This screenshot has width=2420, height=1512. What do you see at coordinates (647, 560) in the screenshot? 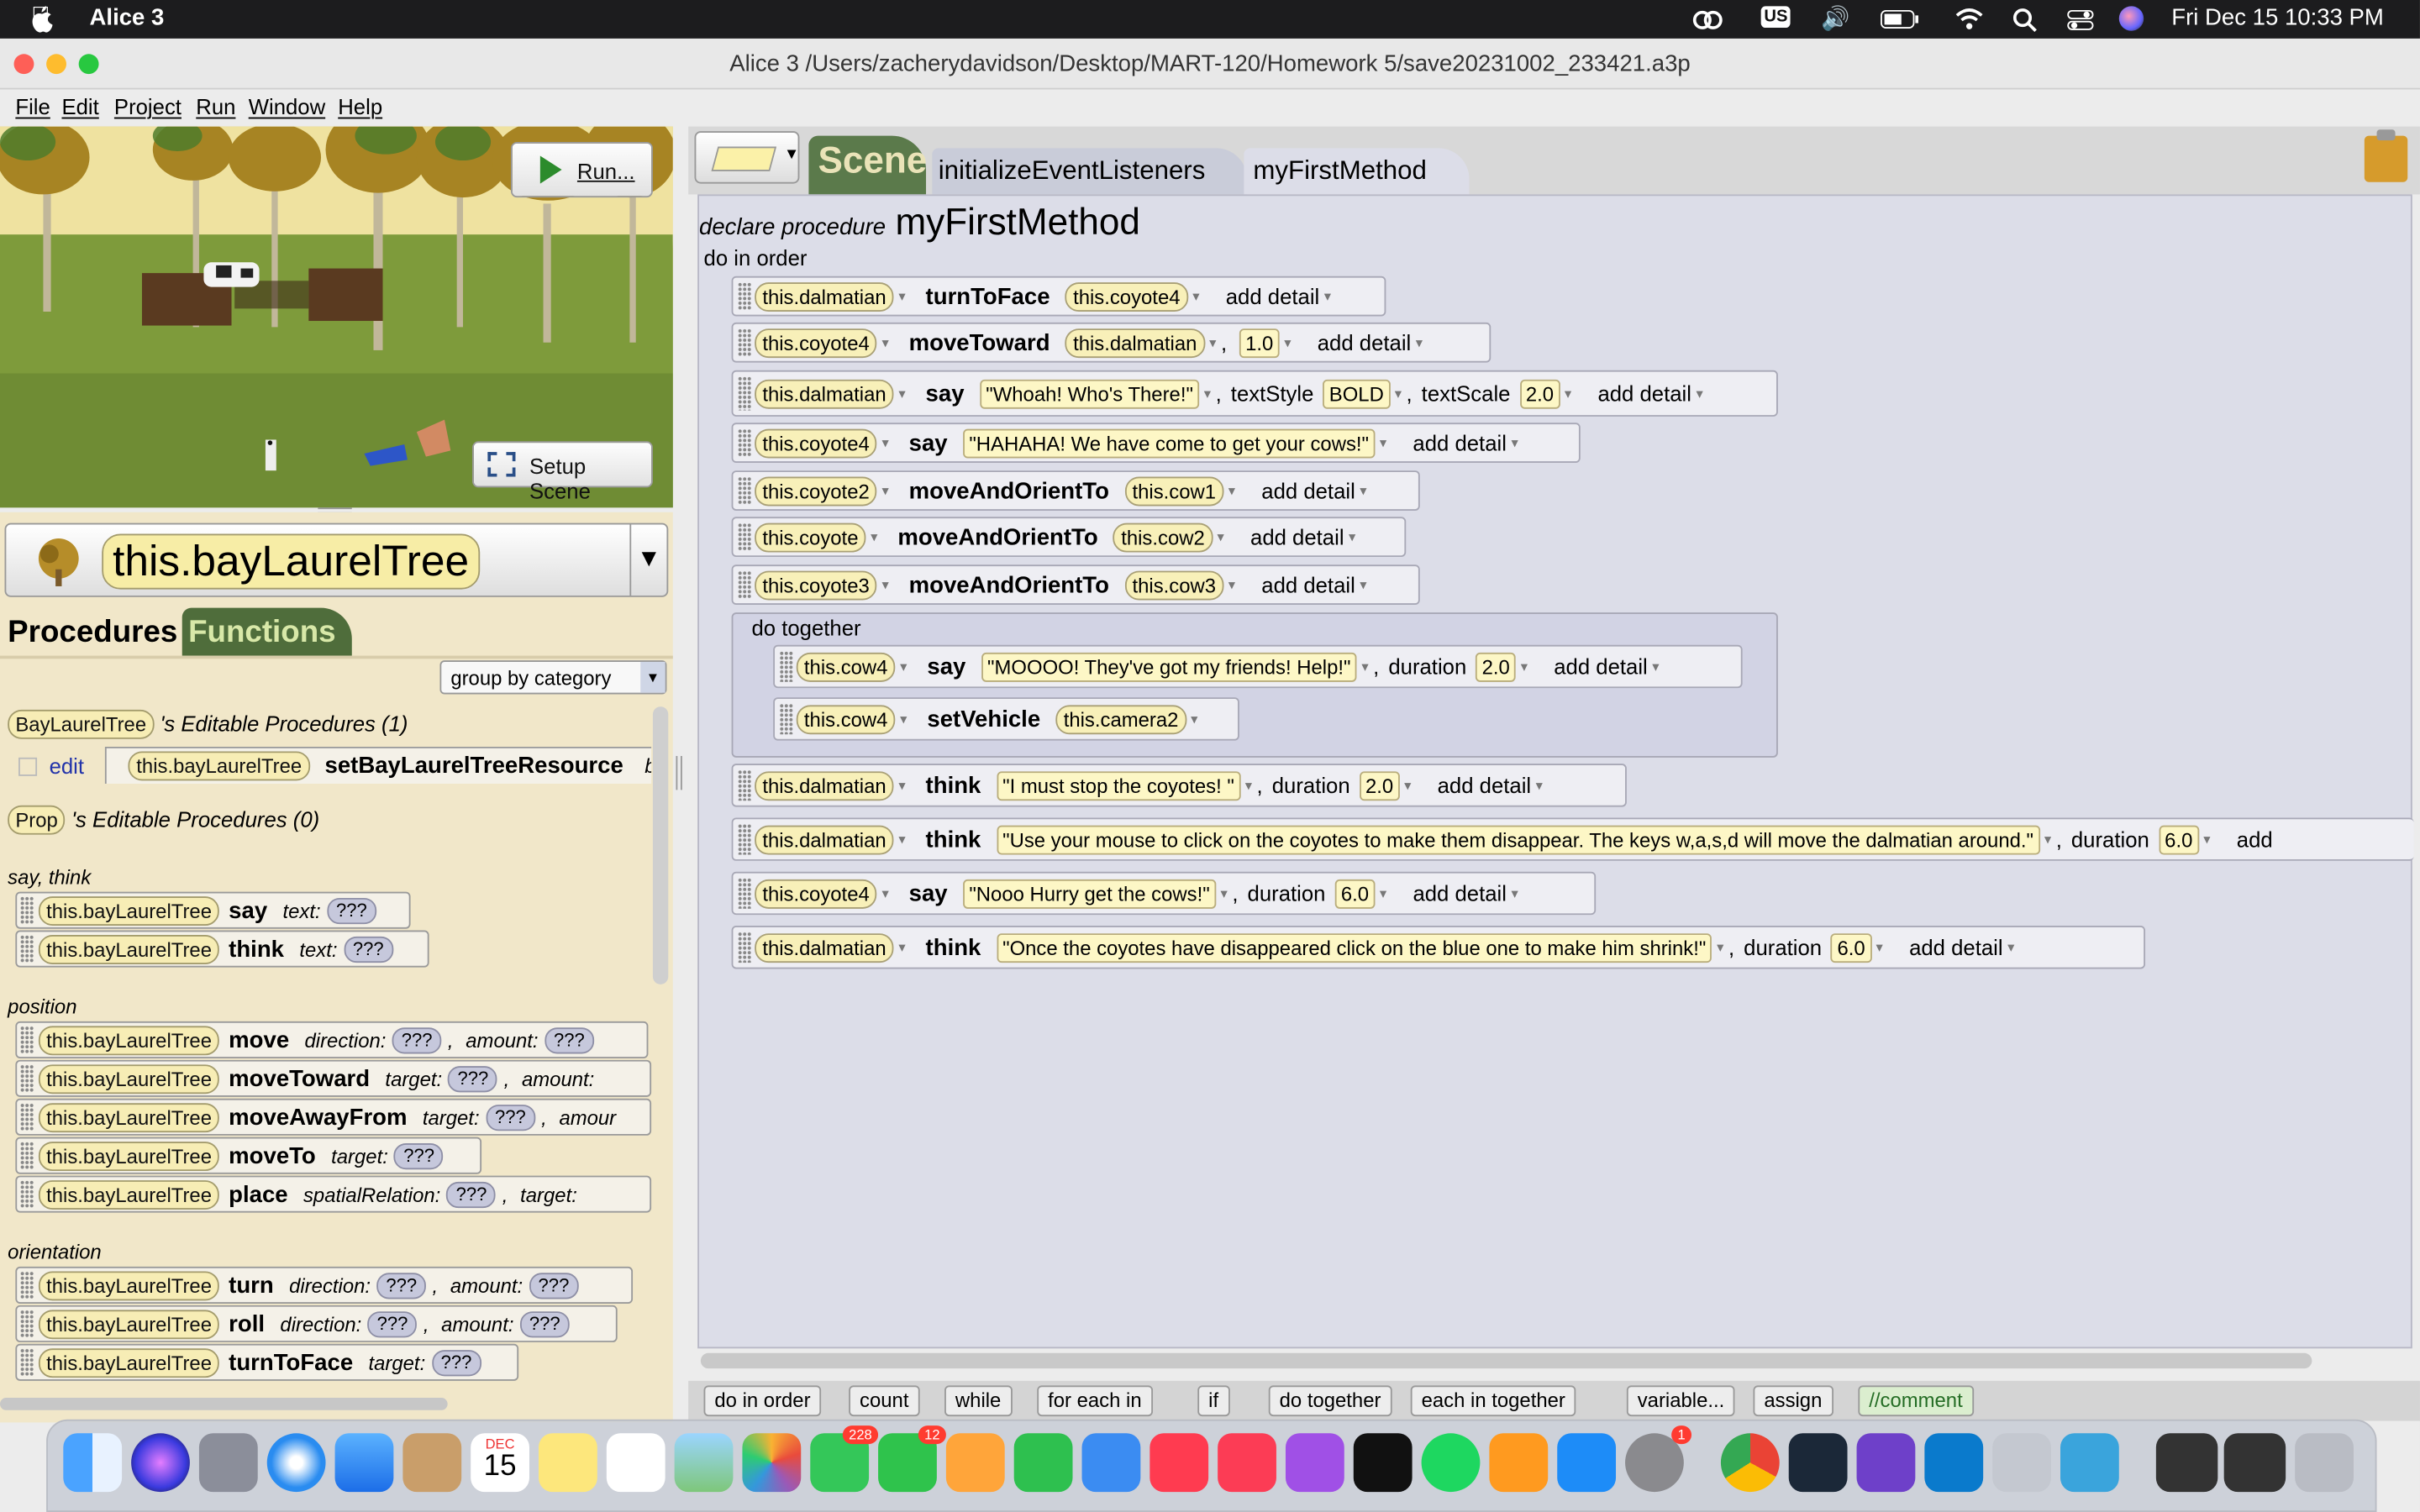
I see `object-dropdown-arrow-icon: ▼` at bounding box center [647, 560].